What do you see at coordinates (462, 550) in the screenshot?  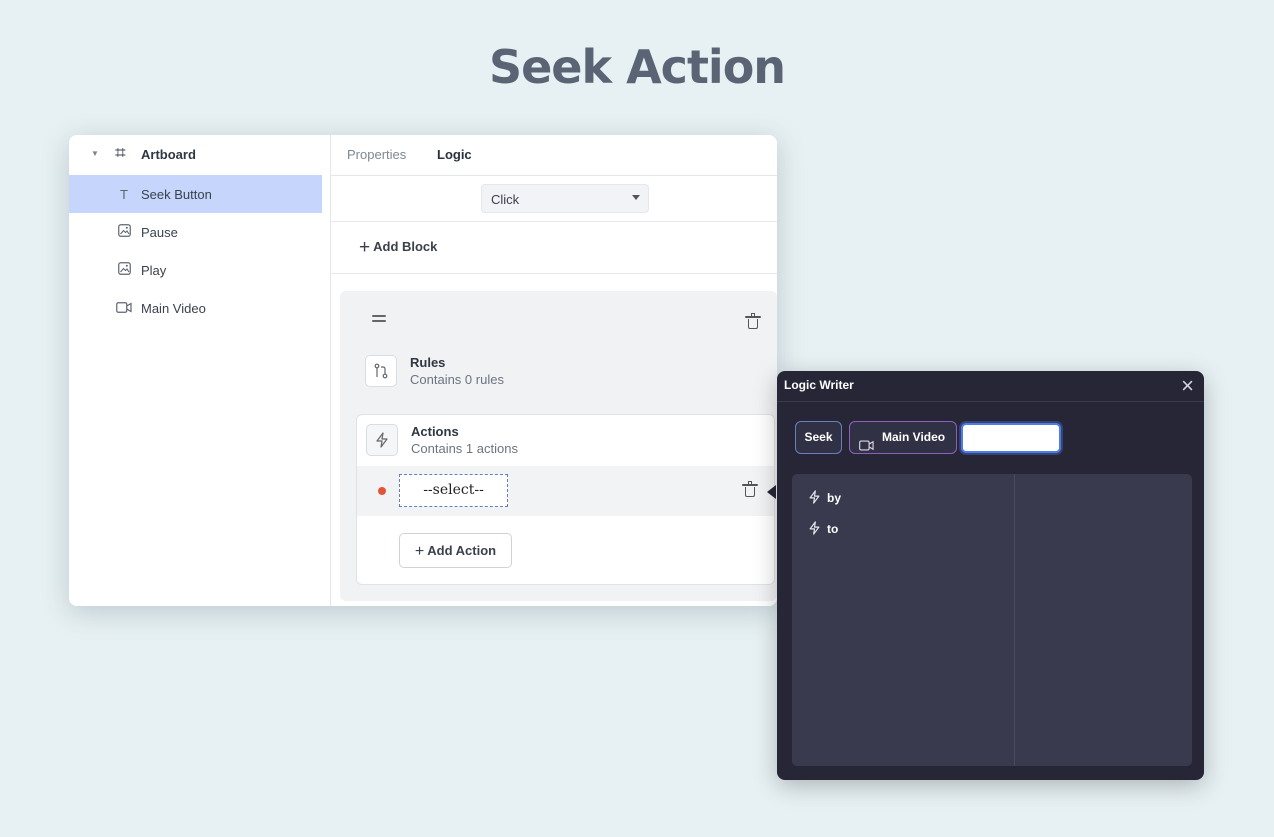 I see `add-action-label: Add Action` at bounding box center [462, 550].